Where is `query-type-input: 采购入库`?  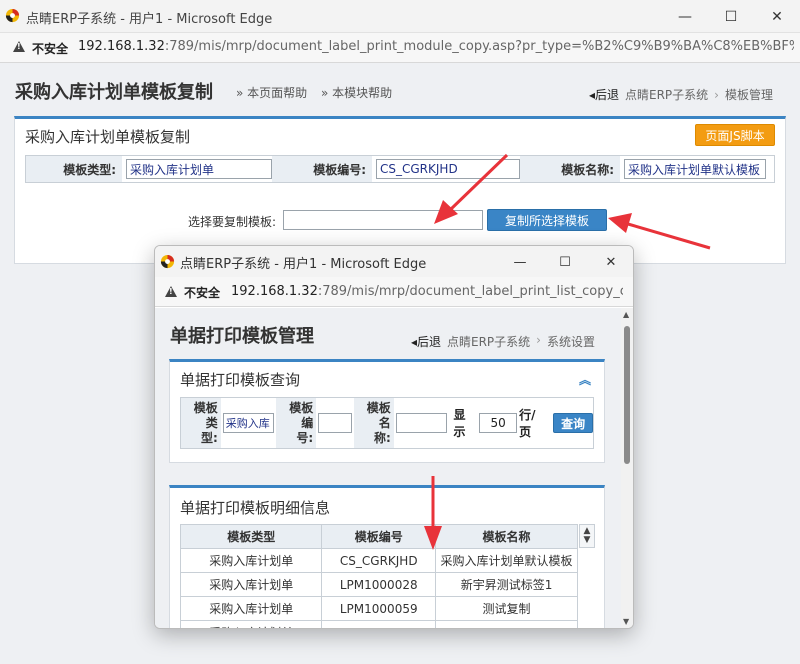 query-type-input: 采购入库 is located at coordinates (248, 423).